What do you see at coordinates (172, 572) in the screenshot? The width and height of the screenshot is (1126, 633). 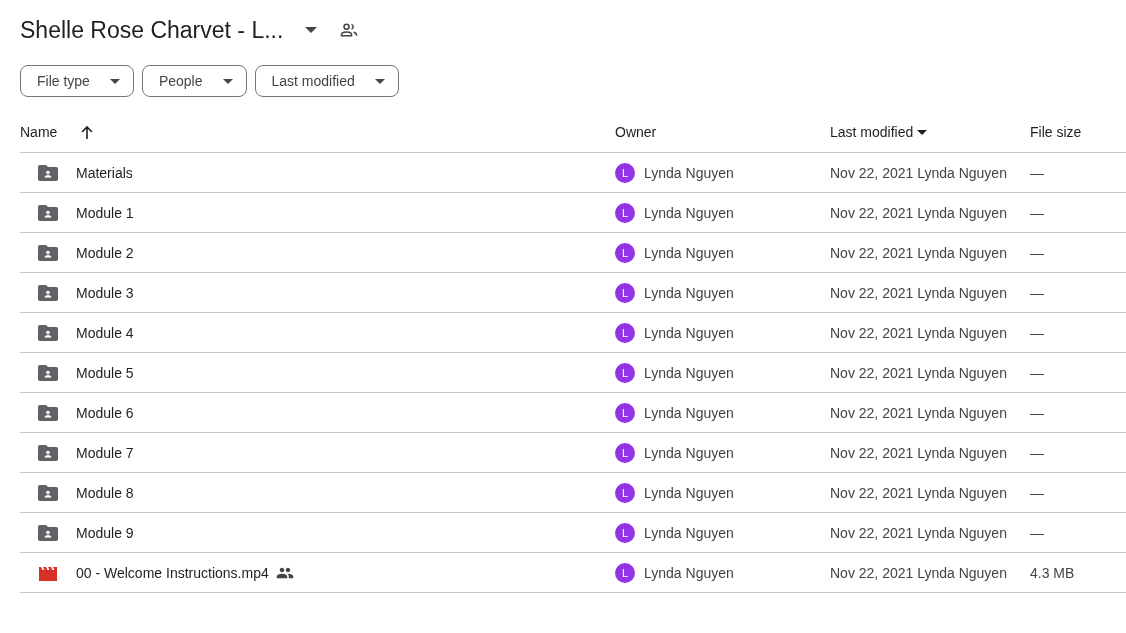 I see `file-name: 00 - Welcome Instructions.mp4` at bounding box center [172, 572].